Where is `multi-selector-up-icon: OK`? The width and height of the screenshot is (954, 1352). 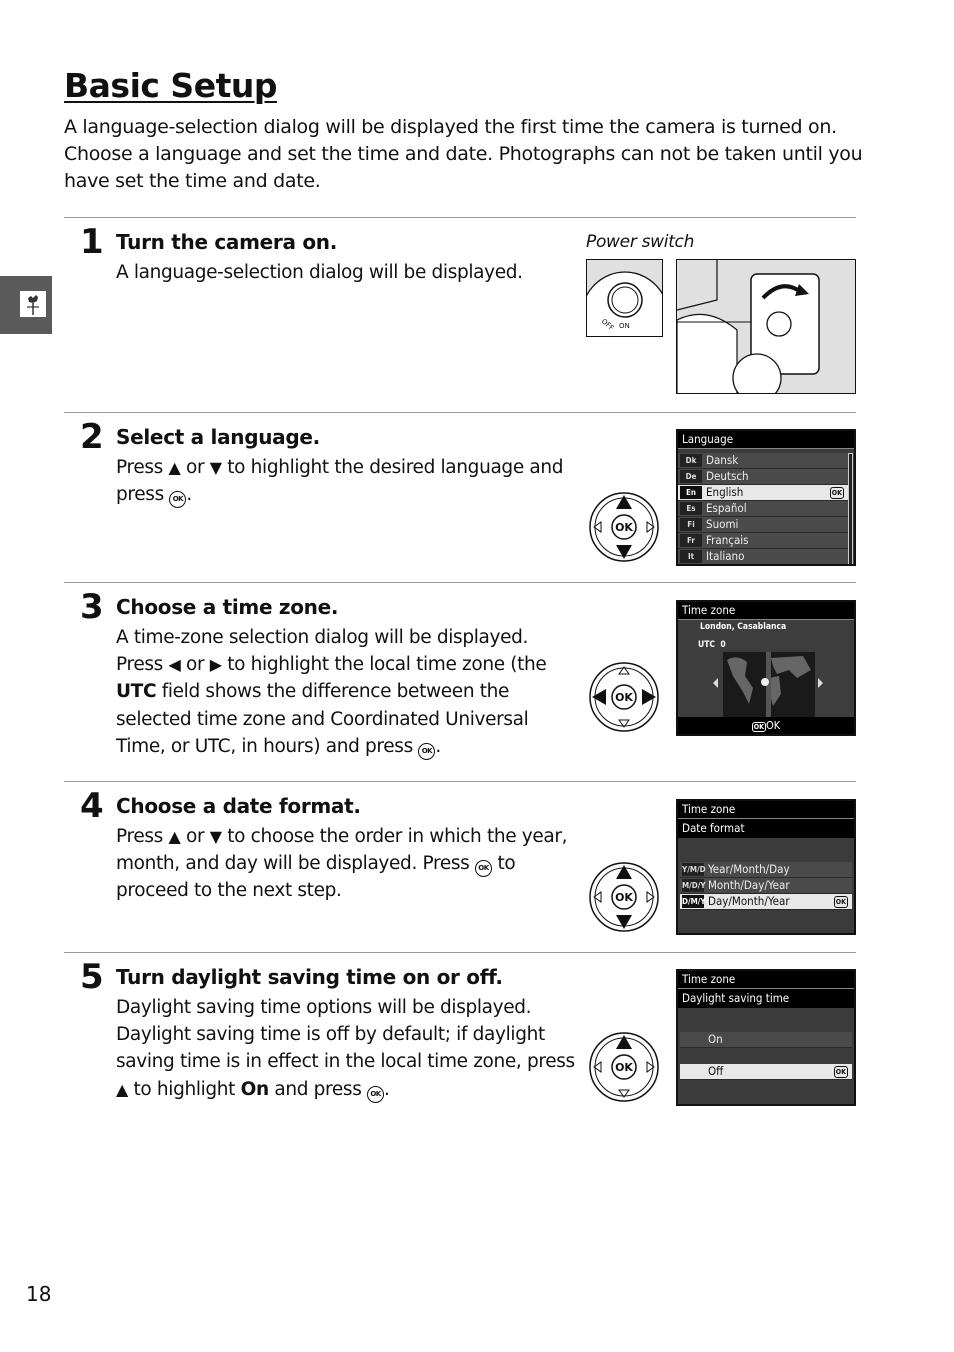
multi-selector-up-icon: OK is located at coordinates (624, 1067).